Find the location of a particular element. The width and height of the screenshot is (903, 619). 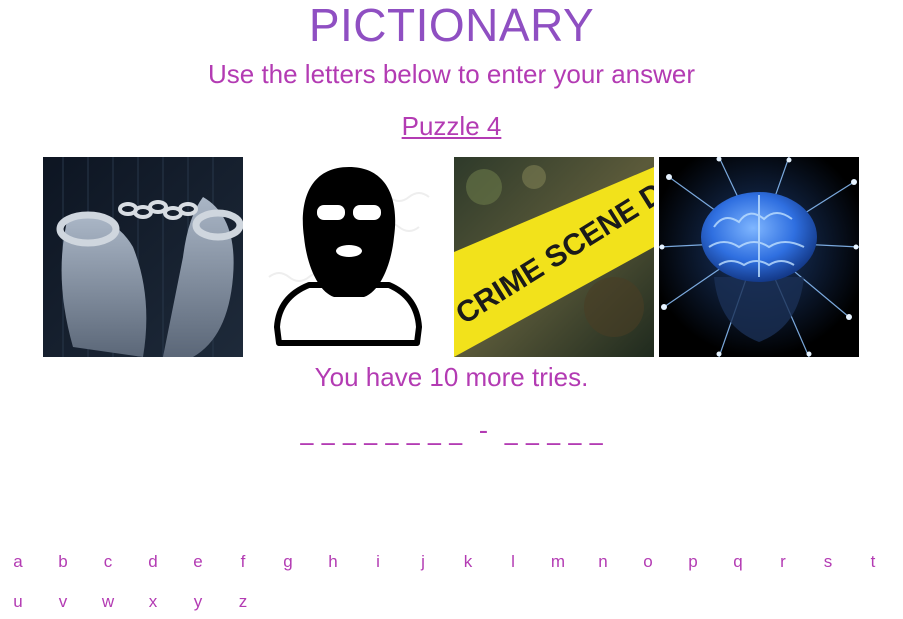

puzzle-number: Puzzle 4 is located at coordinates (451, 126).